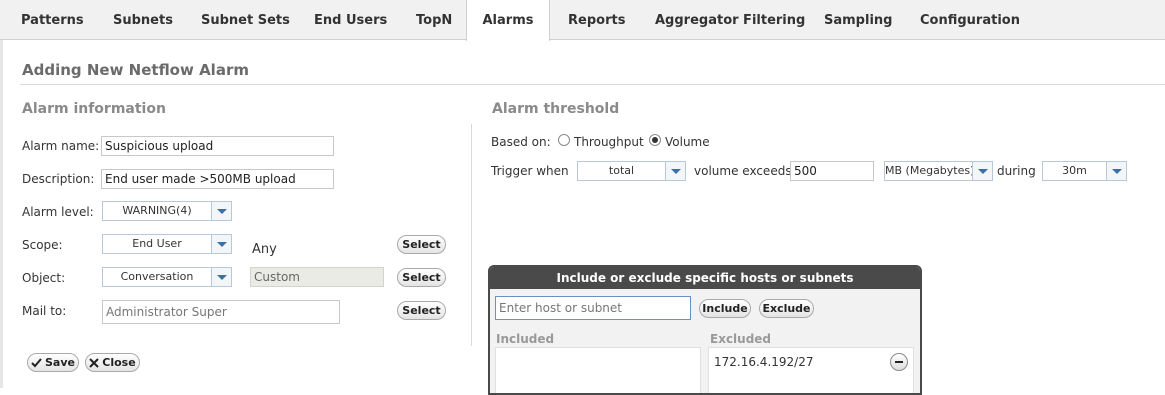 The height and width of the screenshot is (395, 1165). Describe the element at coordinates (832, 171) in the screenshot. I see `exceeds-value-input: 500` at that location.